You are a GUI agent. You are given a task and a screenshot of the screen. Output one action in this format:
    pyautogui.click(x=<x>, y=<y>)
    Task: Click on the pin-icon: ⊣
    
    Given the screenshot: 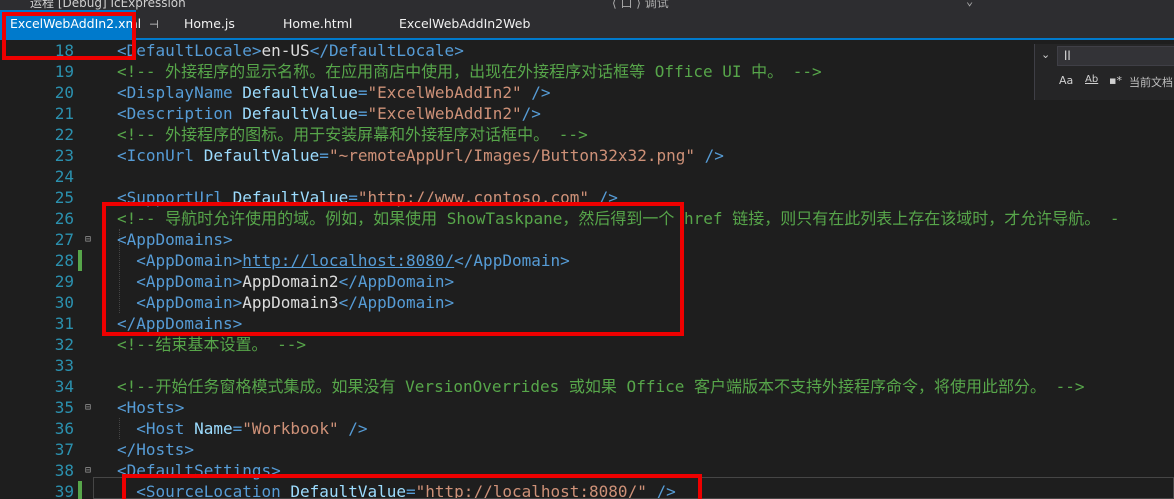 What is the action you would take?
    pyautogui.click(x=154, y=24)
    